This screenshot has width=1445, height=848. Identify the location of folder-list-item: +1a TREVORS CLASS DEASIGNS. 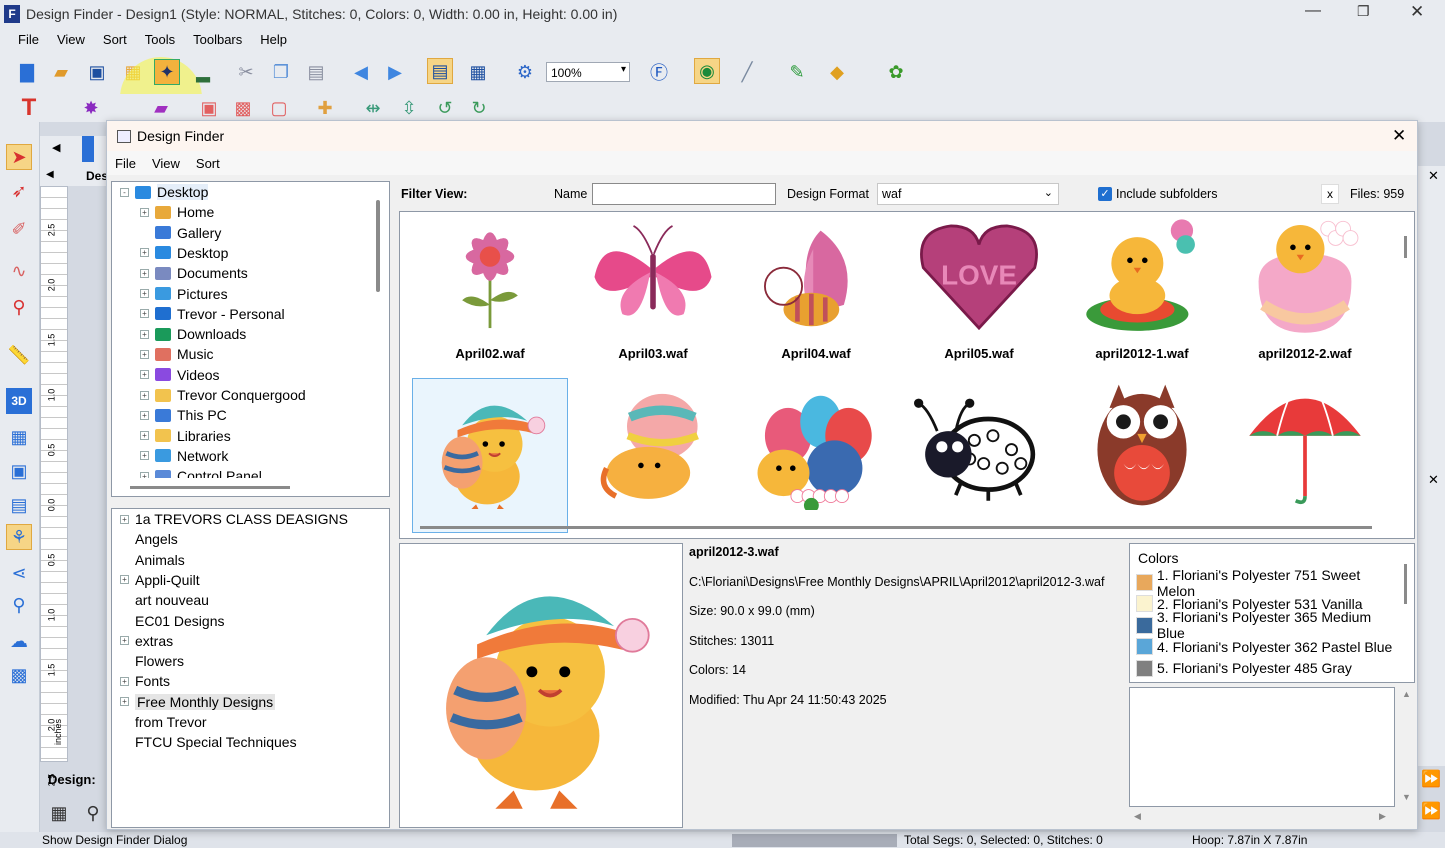
(234, 519).